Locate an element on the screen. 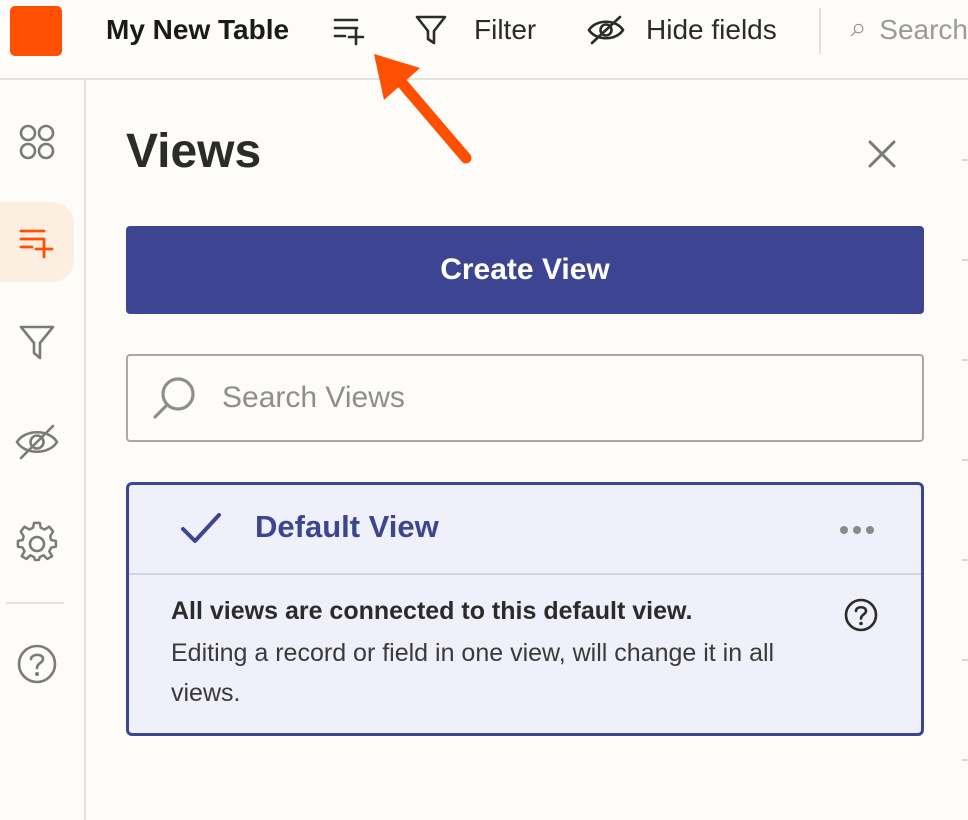 This screenshot has width=968, height=820. apps-icon is located at coordinates (37, 142).